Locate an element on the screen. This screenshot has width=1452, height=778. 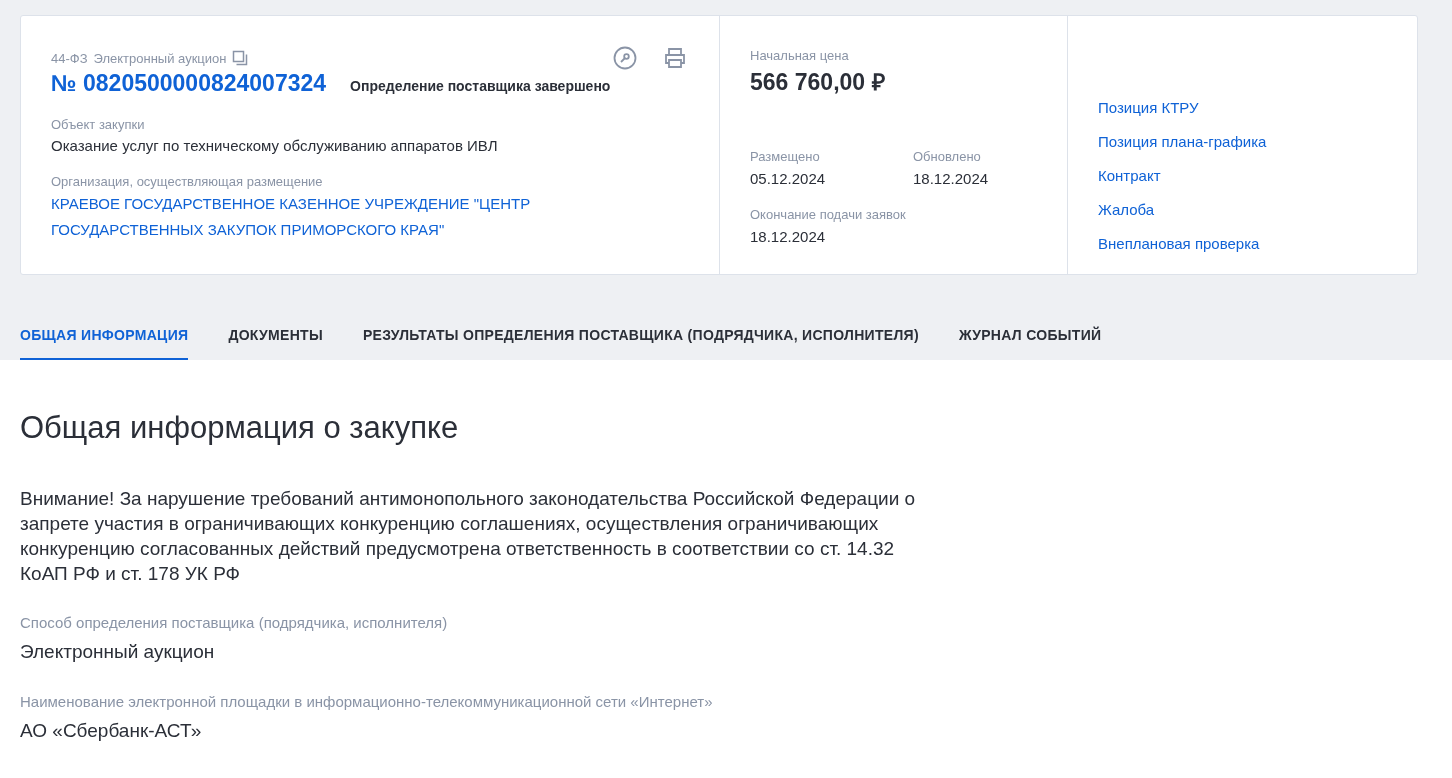
price-value: 566 760,00 ₽ is located at coordinates (818, 82).